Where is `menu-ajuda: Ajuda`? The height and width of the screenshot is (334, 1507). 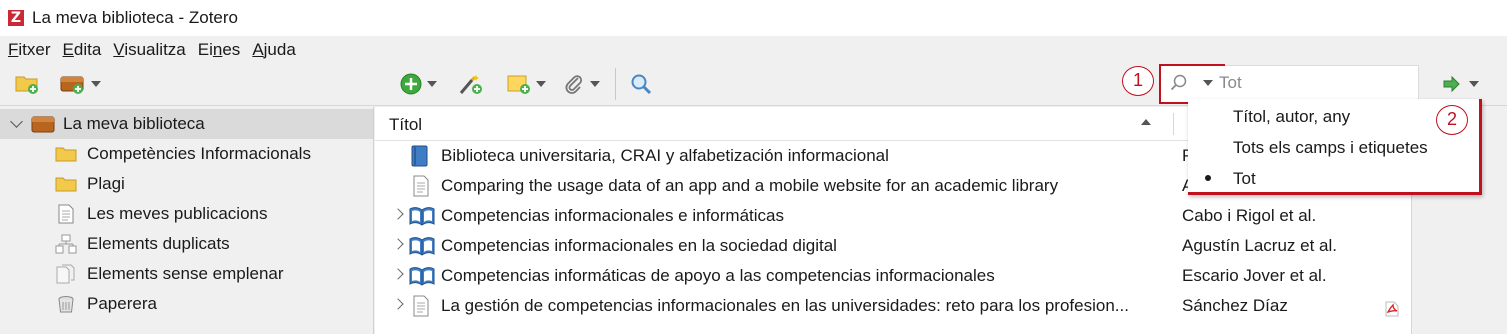
menu-ajuda: Ajuda is located at coordinates (273, 50).